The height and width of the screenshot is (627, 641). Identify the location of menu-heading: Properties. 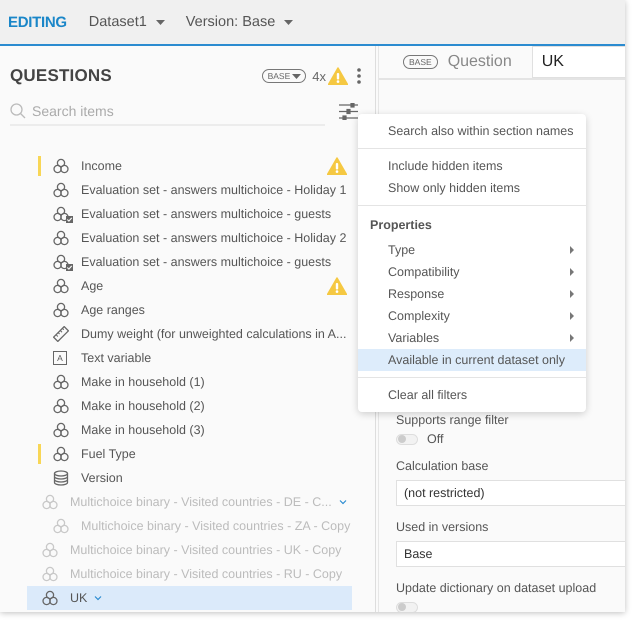
(401, 225).